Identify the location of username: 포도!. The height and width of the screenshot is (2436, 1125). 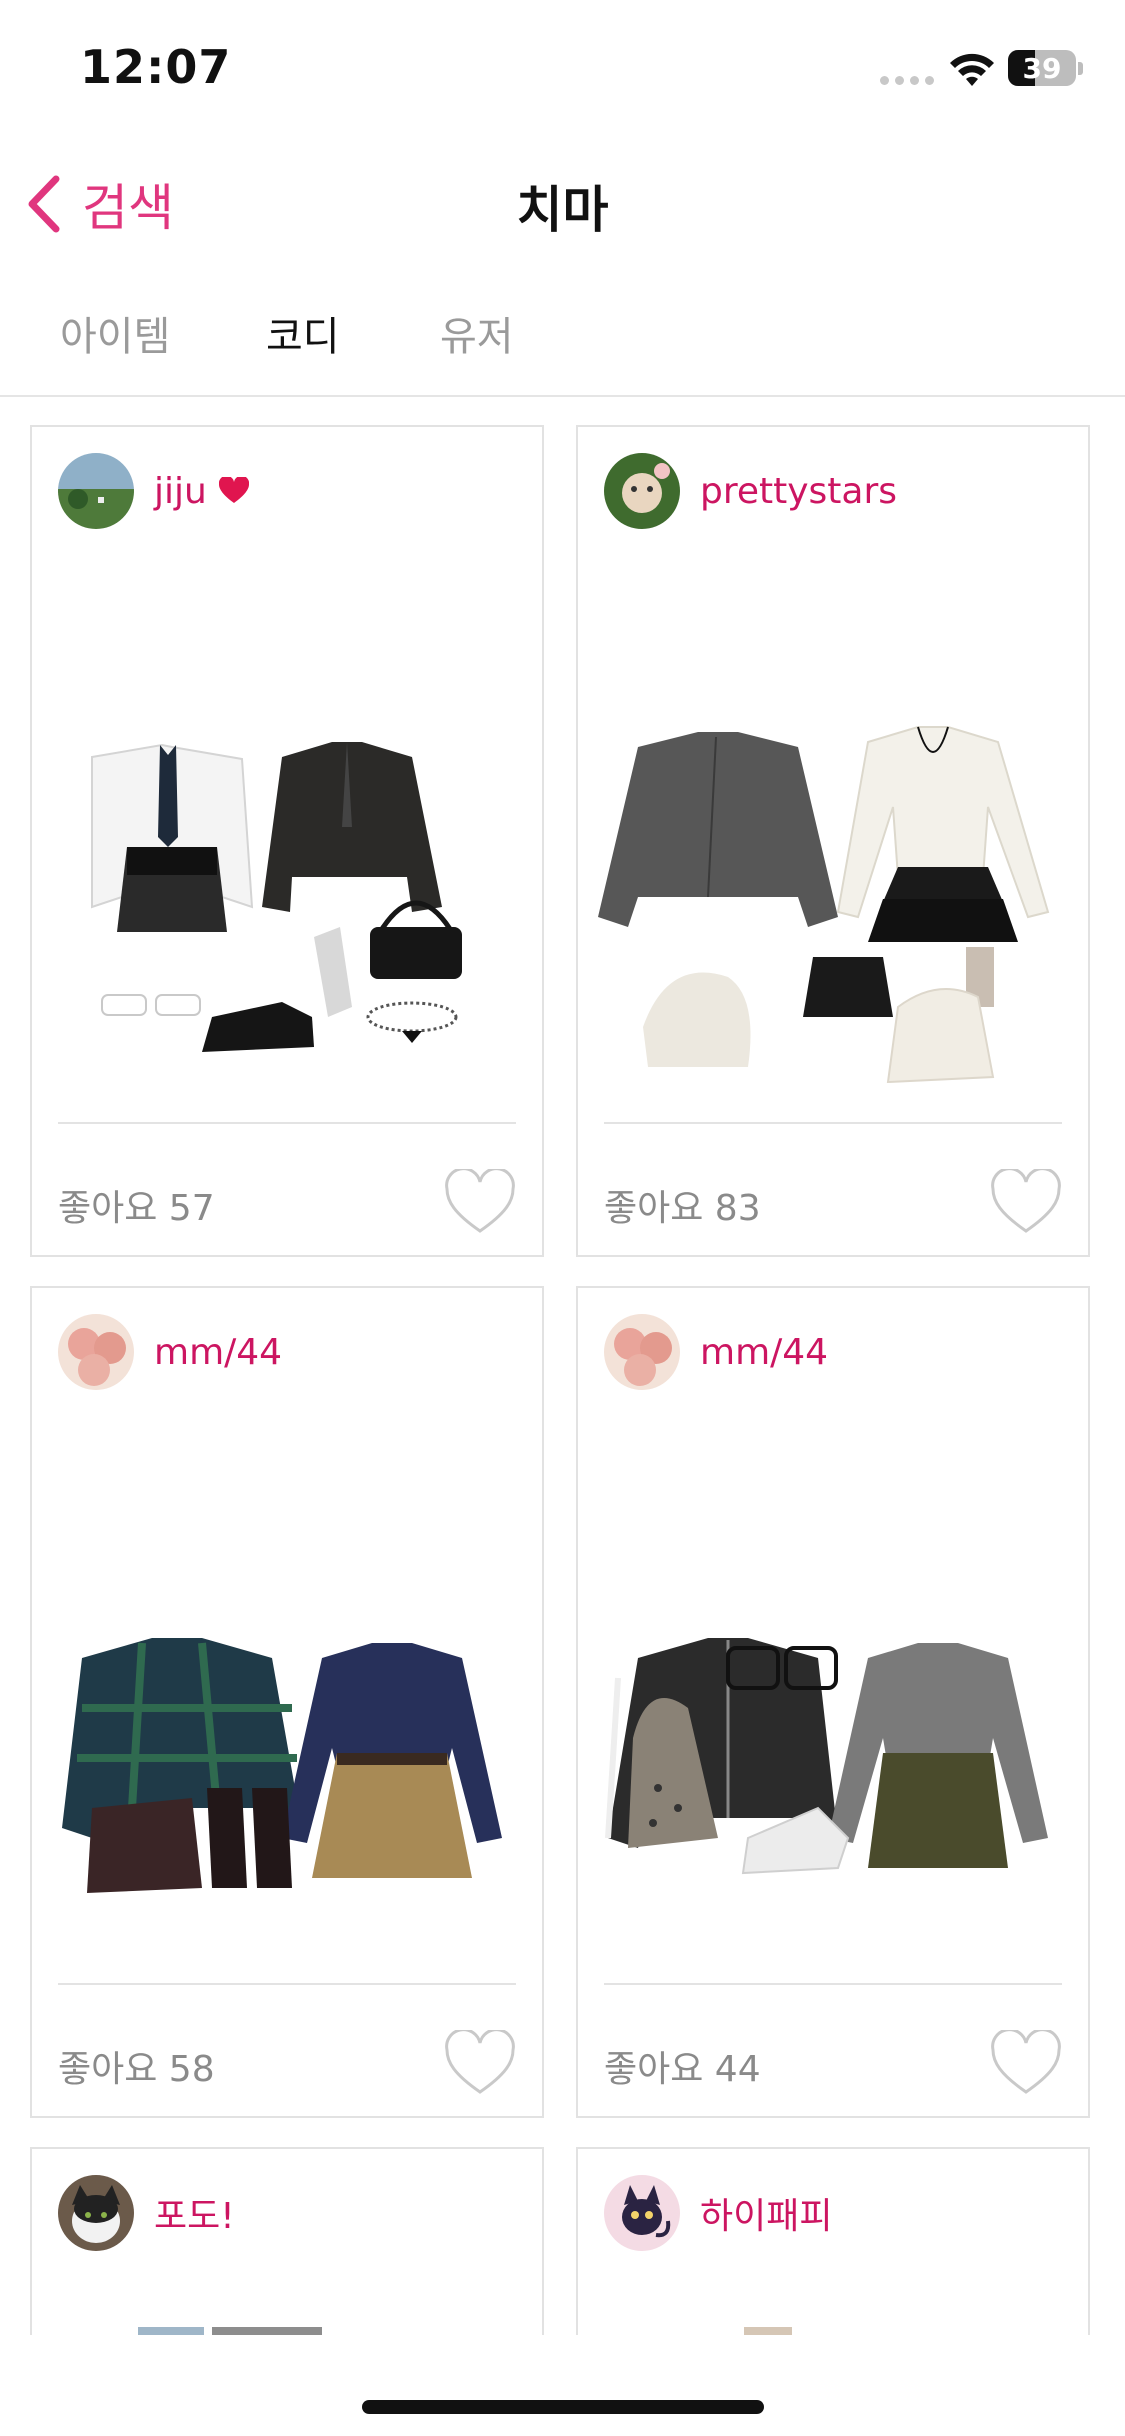
(194, 2216).